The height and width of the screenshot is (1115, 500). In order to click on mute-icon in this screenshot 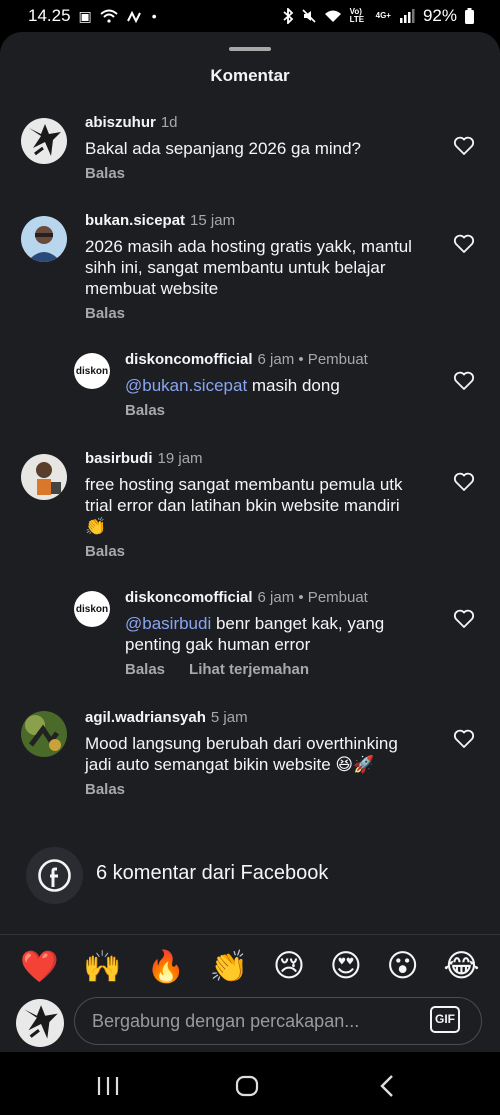, I will do `click(309, 16)`.